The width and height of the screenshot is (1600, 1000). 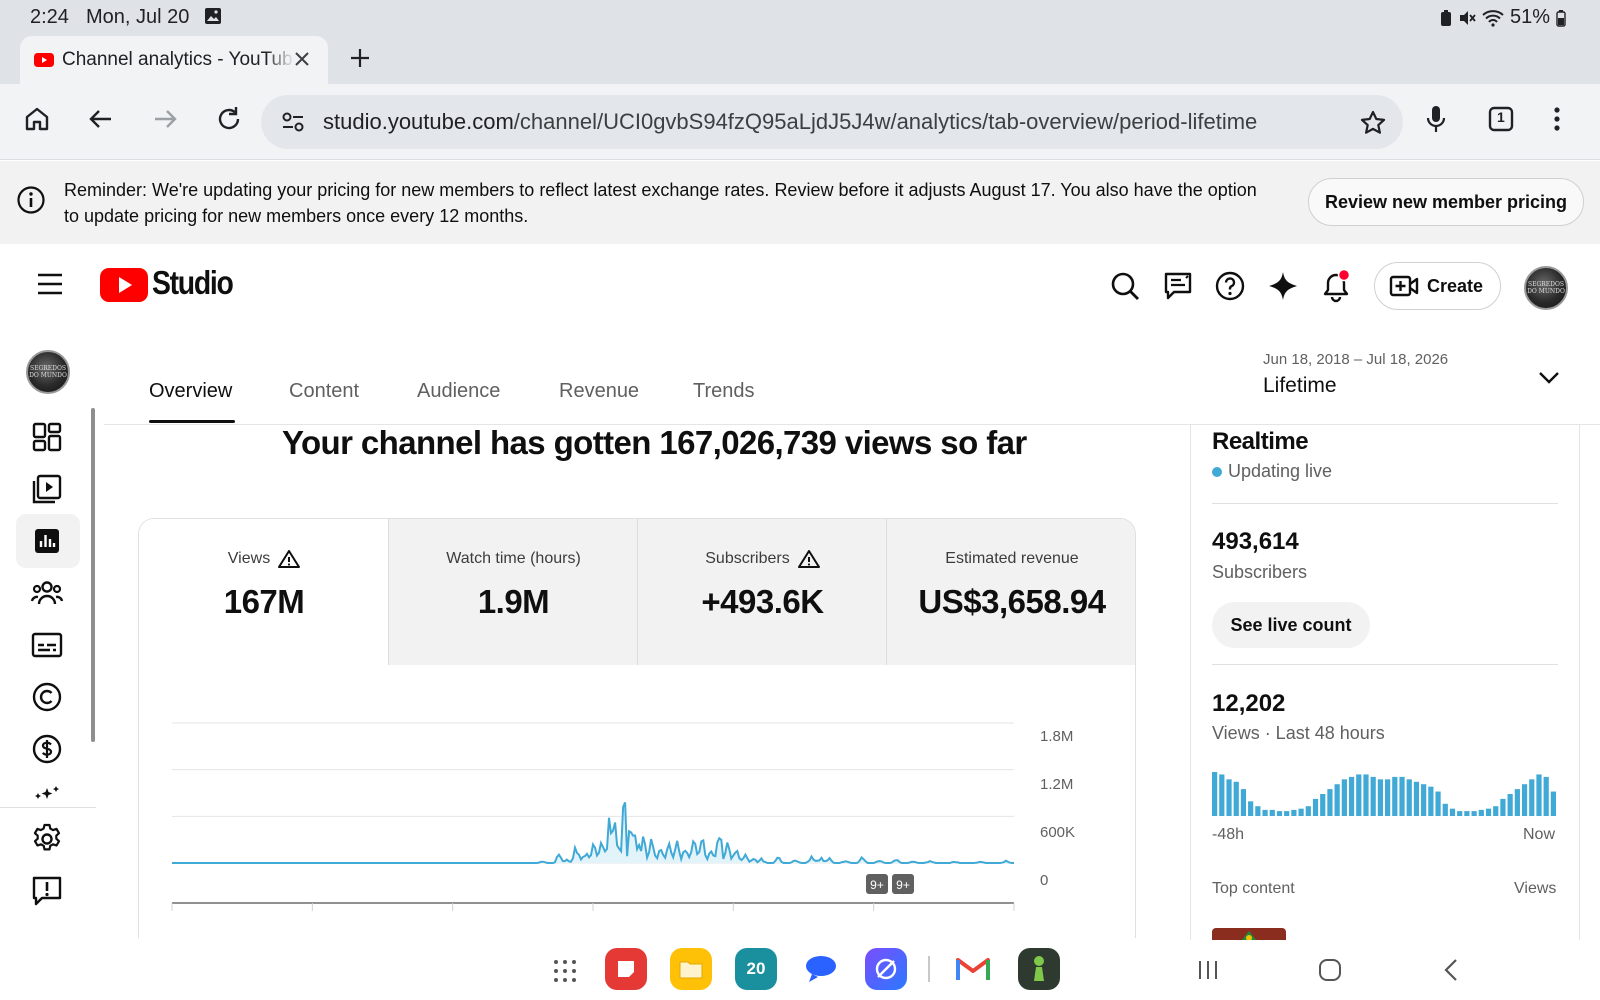 I want to click on settings-gear-icon, so click(x=47, y=839).